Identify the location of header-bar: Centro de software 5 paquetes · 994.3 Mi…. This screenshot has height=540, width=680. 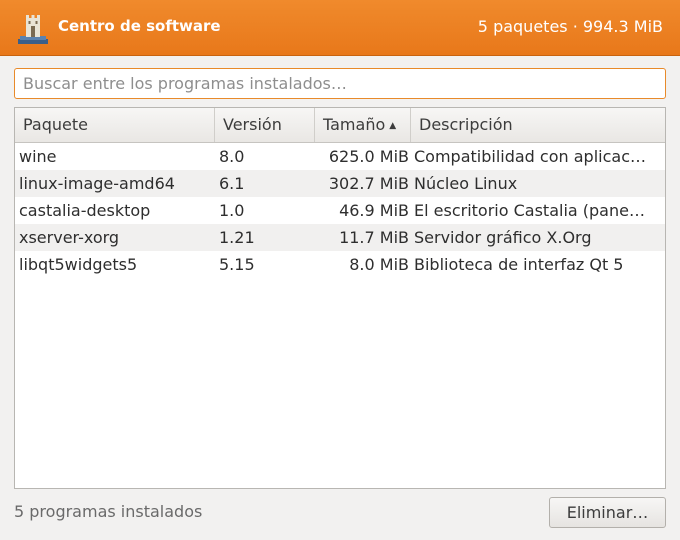
(340, 28).